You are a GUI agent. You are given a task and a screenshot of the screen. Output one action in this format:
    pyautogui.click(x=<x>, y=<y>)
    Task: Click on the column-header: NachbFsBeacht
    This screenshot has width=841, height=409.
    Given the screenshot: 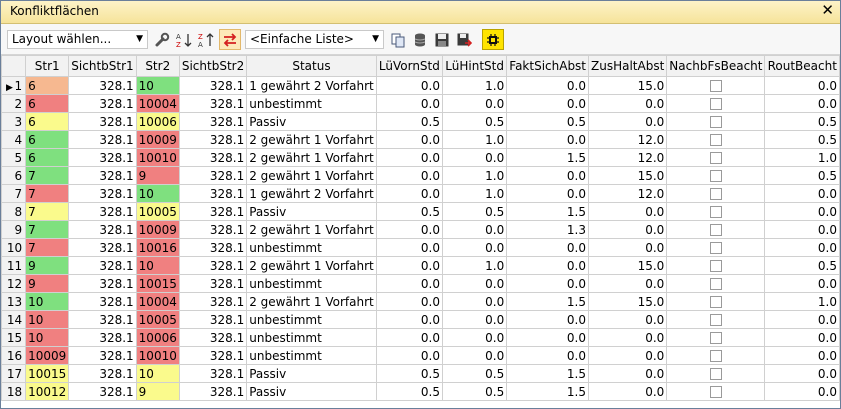 What is the action you would take?
    pyautogui.click(x=716, y=66)
    